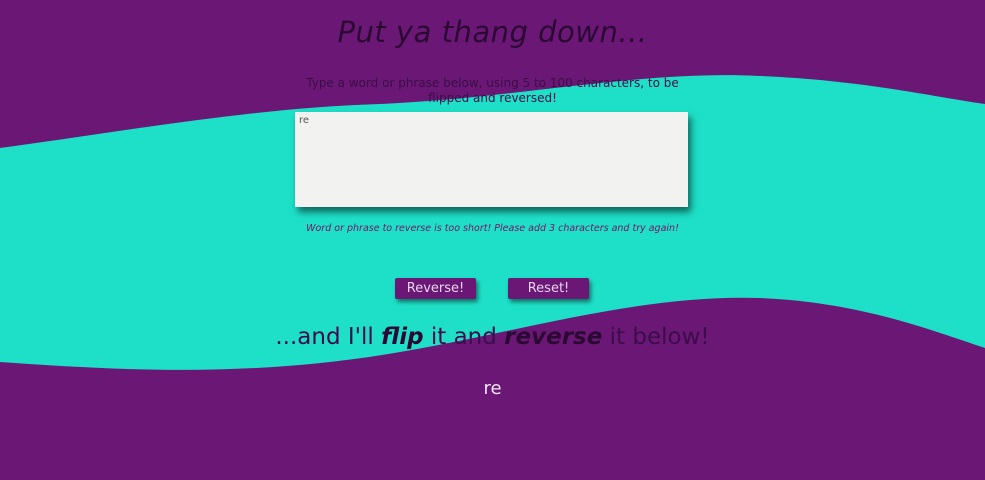 The width and height of the screenshot is (985, 480). I want to click on tagline-prefix: ...and I'll, so click(328, 337).